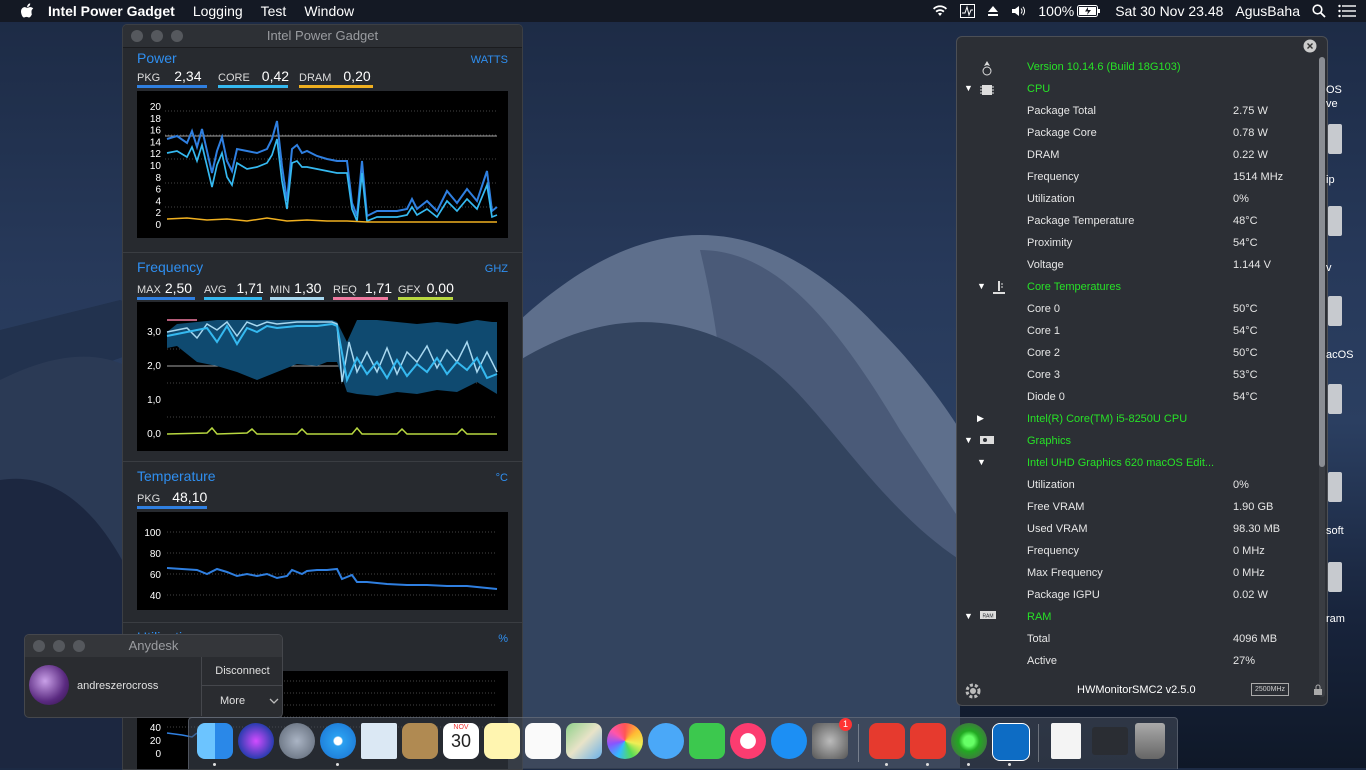 The height and width of the screenshot is (770, 1366). I want to click on intel-power-gadget-icon, so click(1011, 742).